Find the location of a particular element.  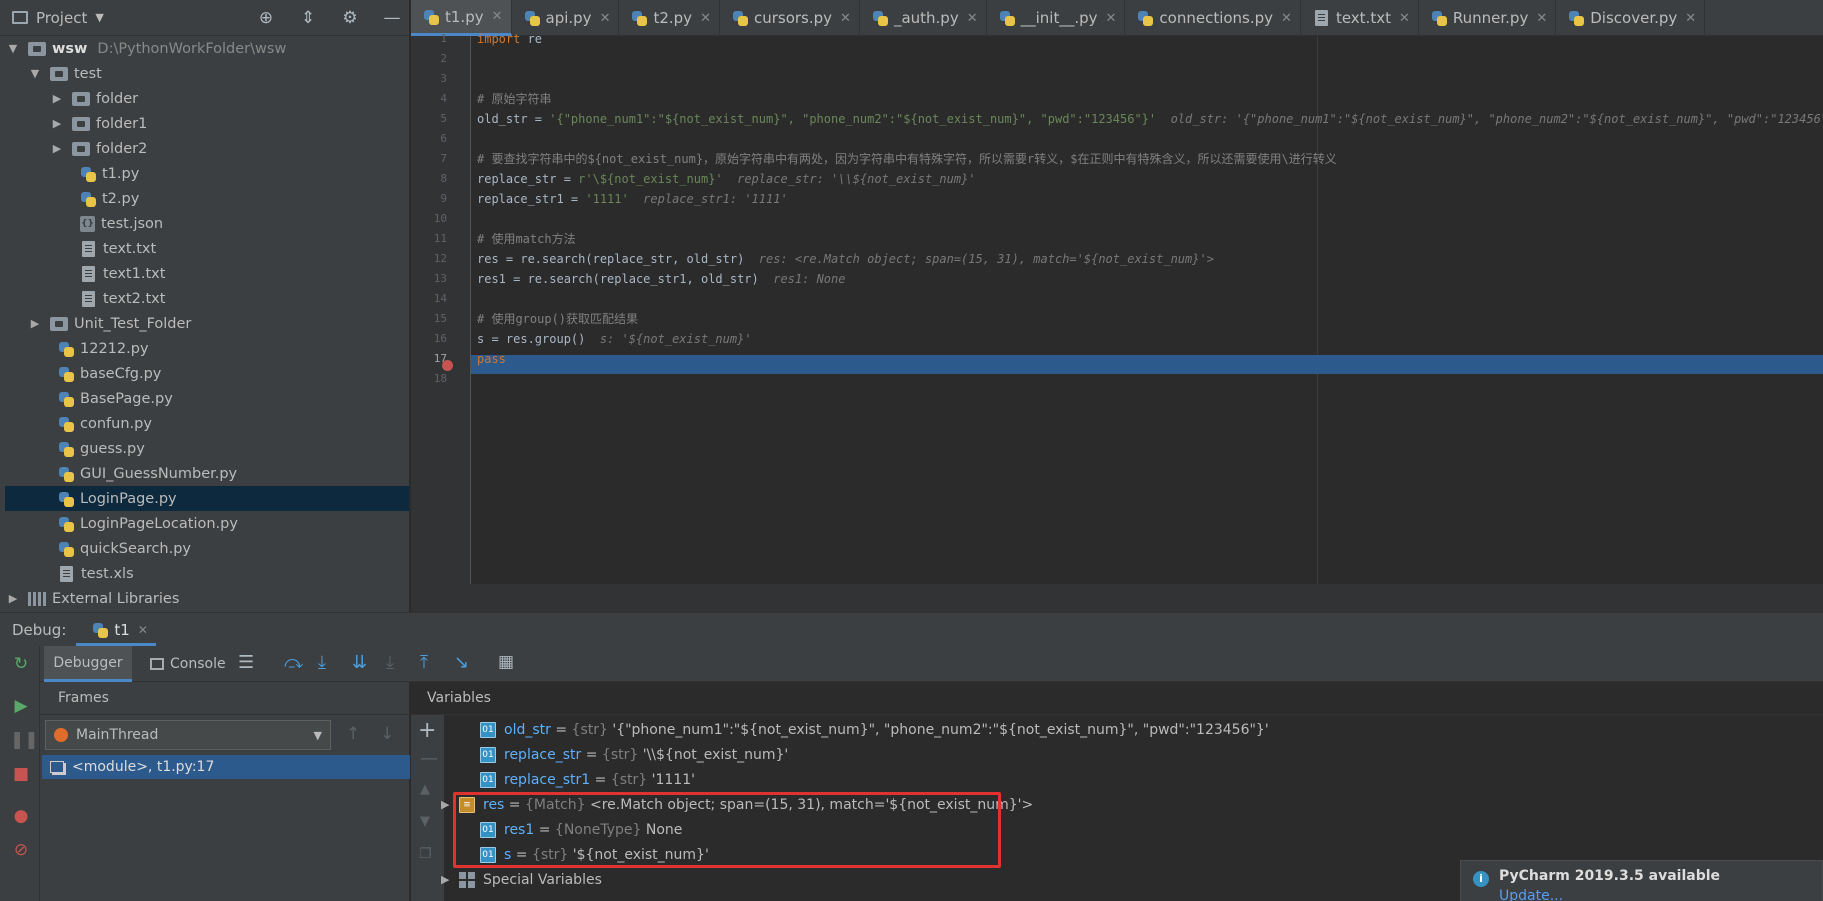

tree-external-libraries: ▶ External Libraries is located at coordinates (93, 598).